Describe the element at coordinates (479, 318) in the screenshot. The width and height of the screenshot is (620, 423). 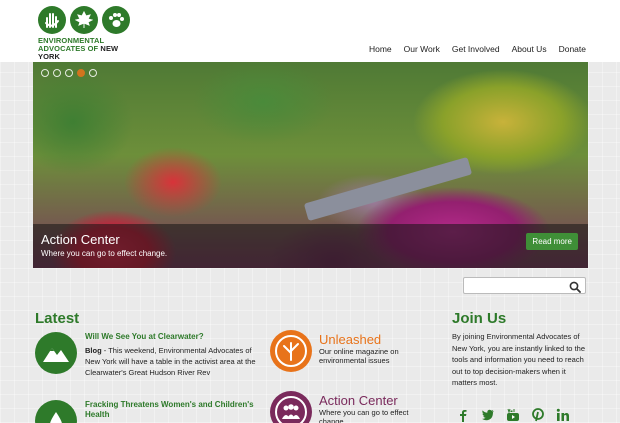
I see `join-us-heading: Join Us` at that location.